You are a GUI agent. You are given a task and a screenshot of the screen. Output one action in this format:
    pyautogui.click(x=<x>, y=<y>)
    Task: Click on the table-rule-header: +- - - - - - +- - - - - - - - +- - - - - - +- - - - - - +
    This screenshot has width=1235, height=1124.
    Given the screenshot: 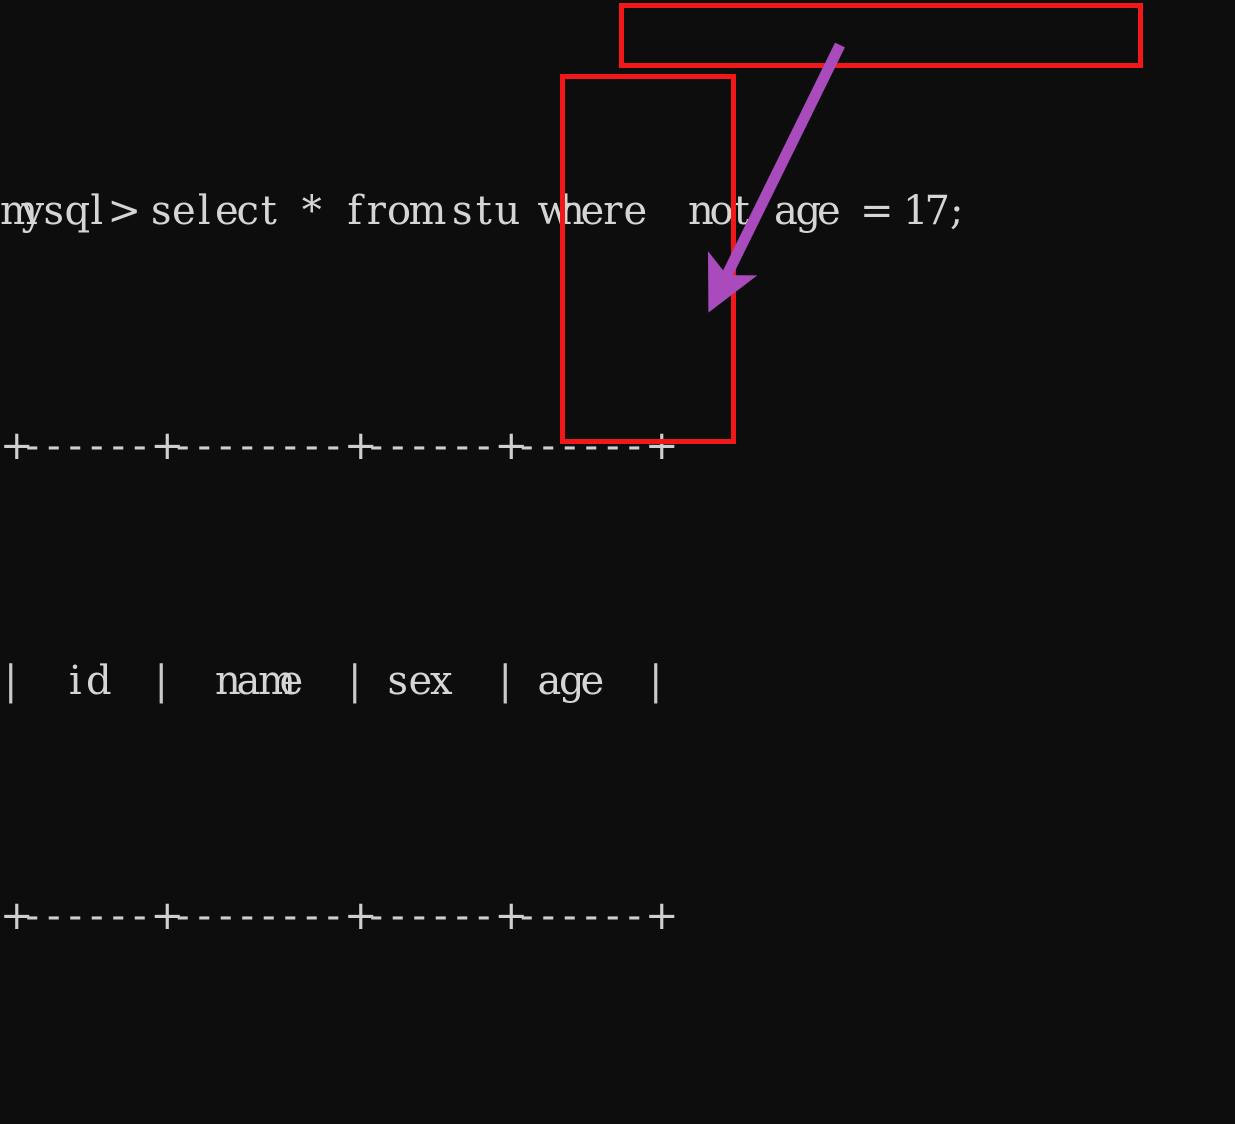 What is the action you would take?
    pyautogui.click(x=339, y=916)
    